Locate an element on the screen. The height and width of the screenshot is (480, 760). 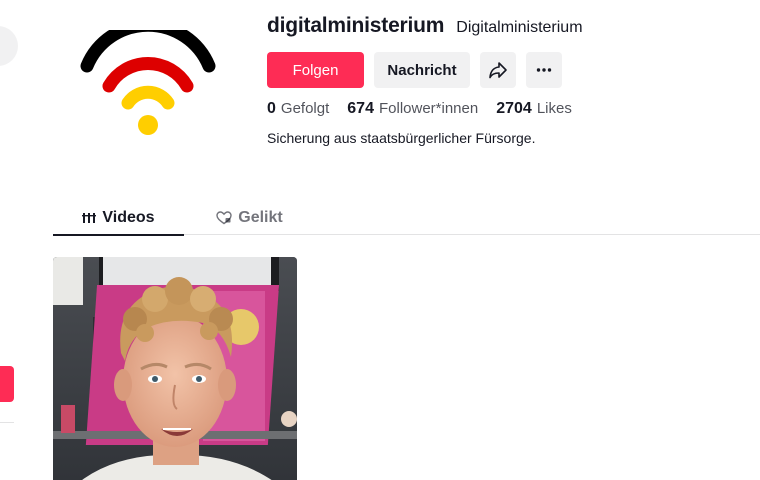
stat-following-count: 0 is located at coordinates (271, 108).